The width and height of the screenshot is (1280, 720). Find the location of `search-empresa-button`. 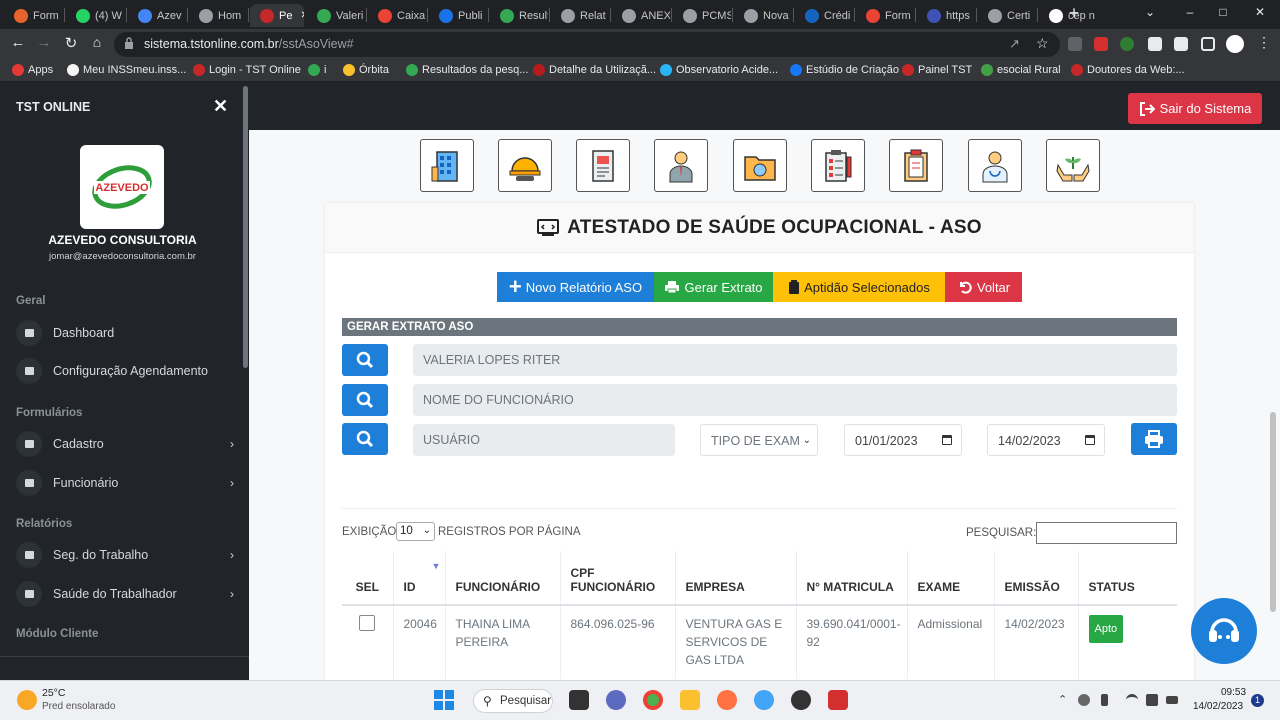

search-empresa-button is located at coordinates (365, 360).